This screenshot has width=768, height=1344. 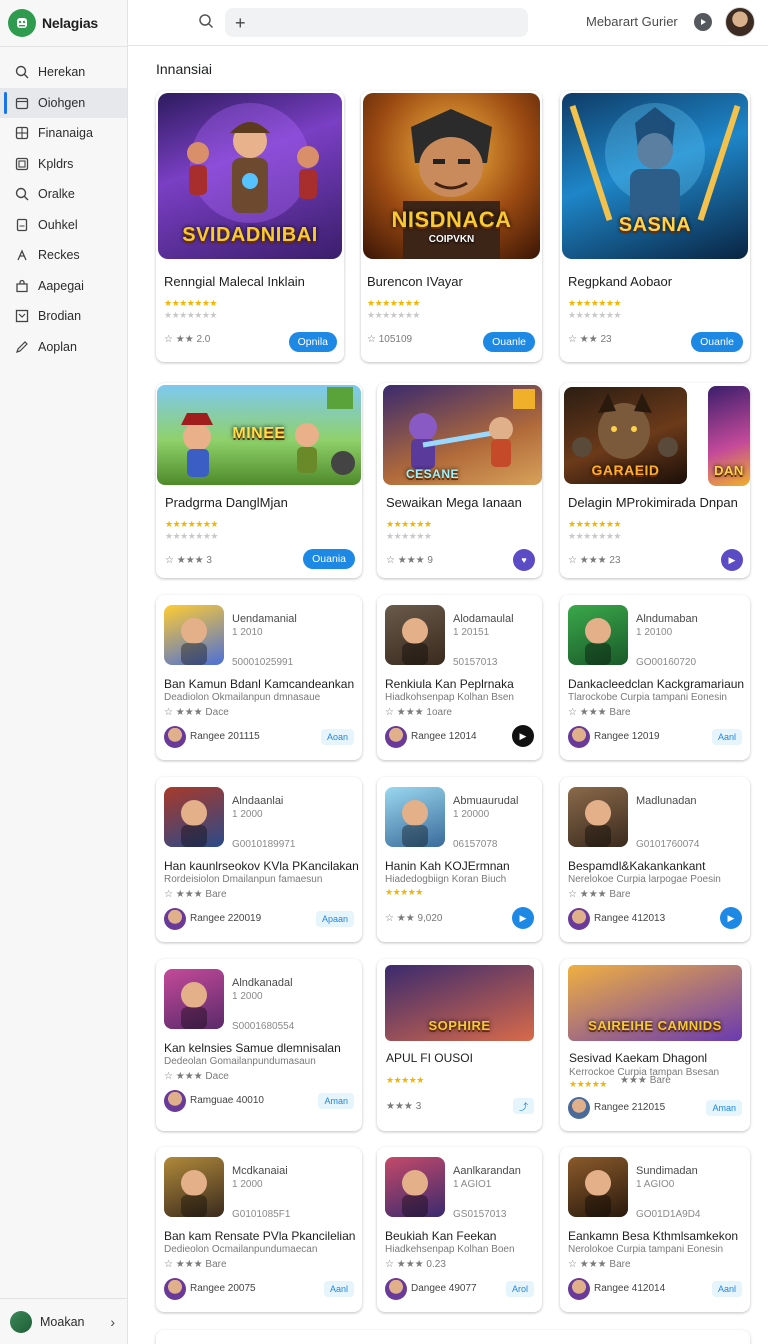 What do you see at coordinates (415, 281) in the screenshot?
I see `game-title: Burencon IVayar` at bounding box center [415, 281].